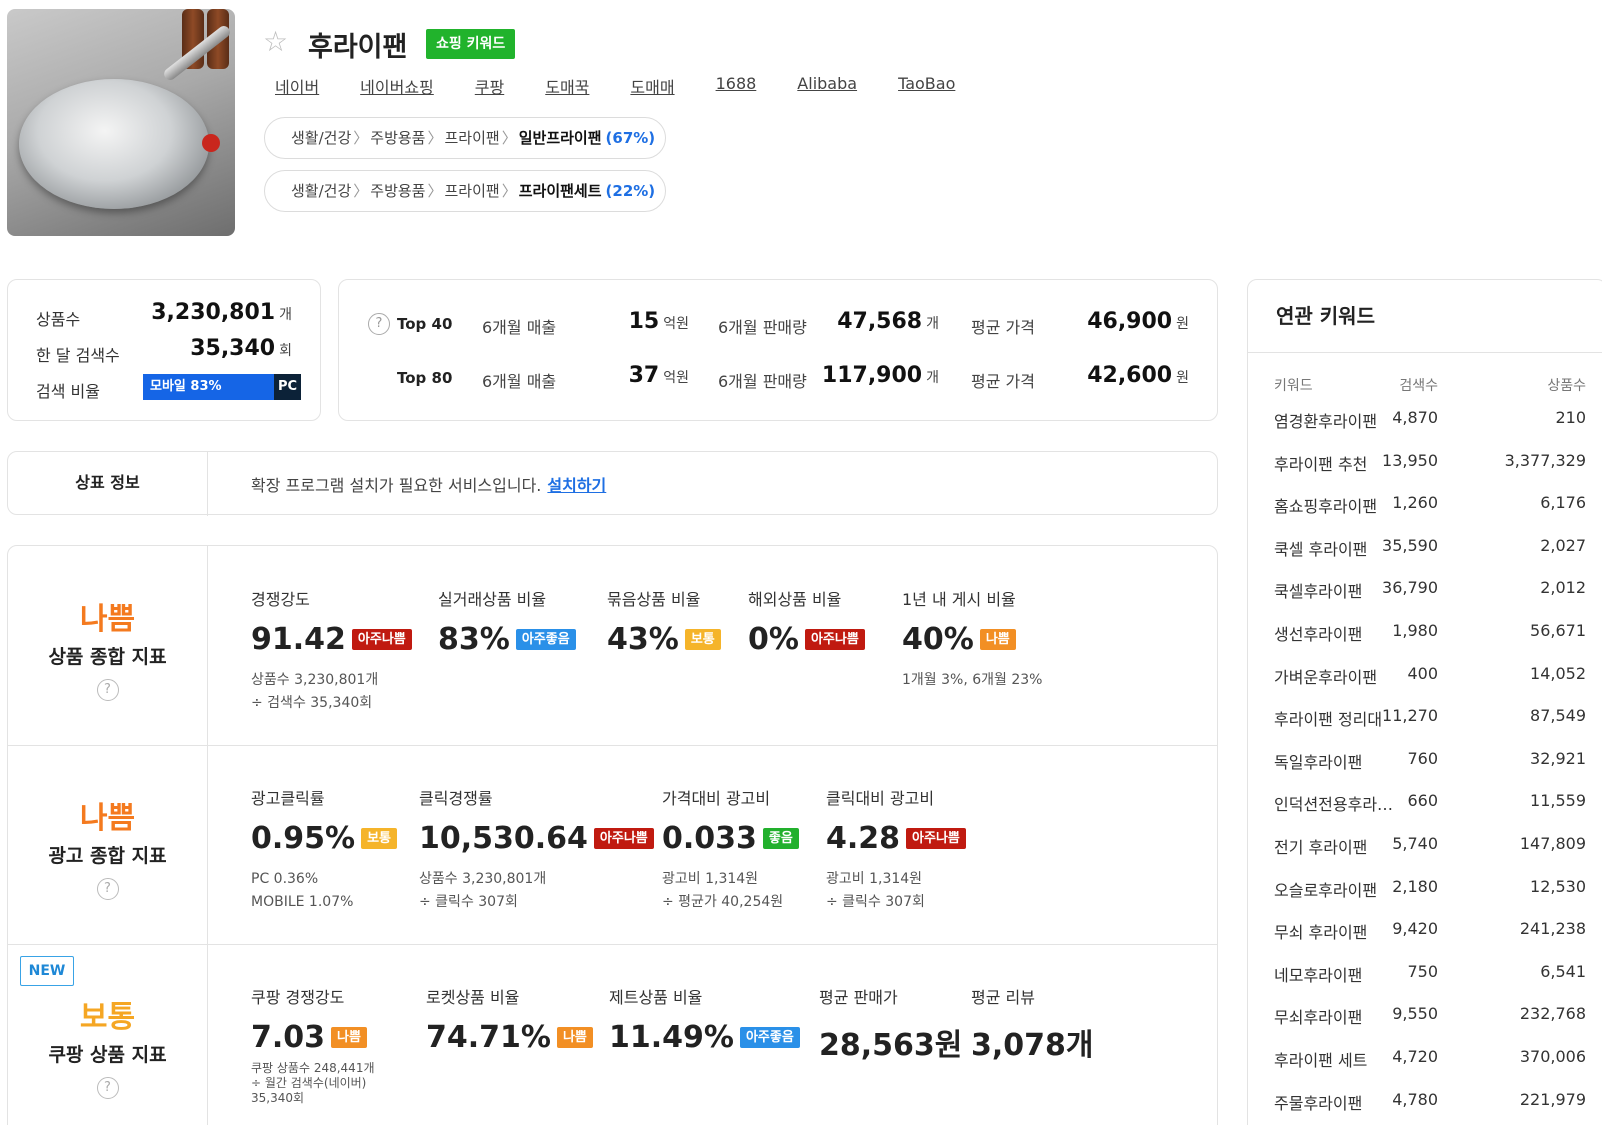 The image size is (1602, 1125). What do you see at coordinates (1425, 812) in the screenshot?
I see `related-keyword-row: 인덕션전용후라… 660 11,559` at bounding box center [1425, 812].